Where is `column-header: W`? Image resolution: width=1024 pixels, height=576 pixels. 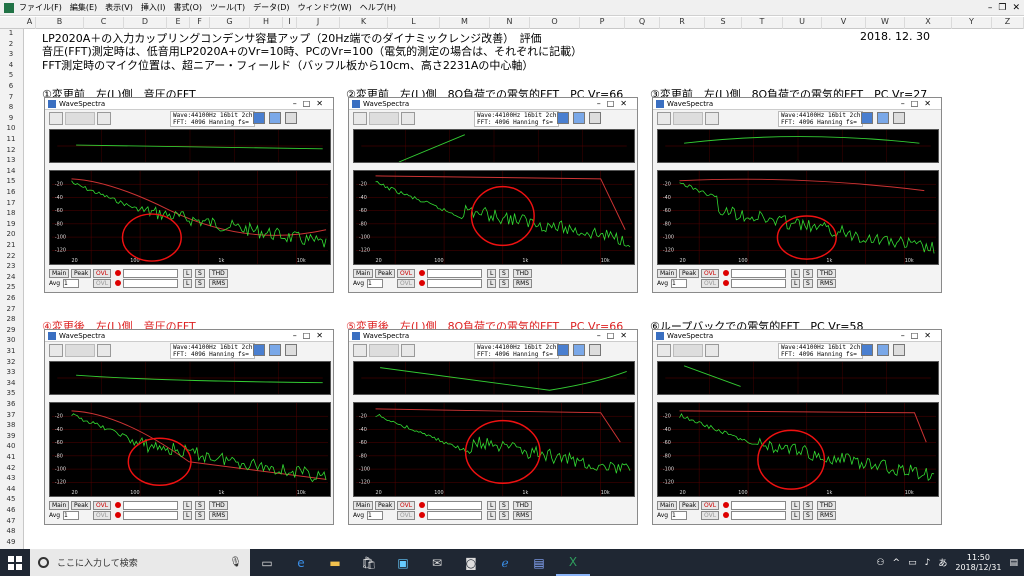 column-header: W is located at coordinates (885, 23).